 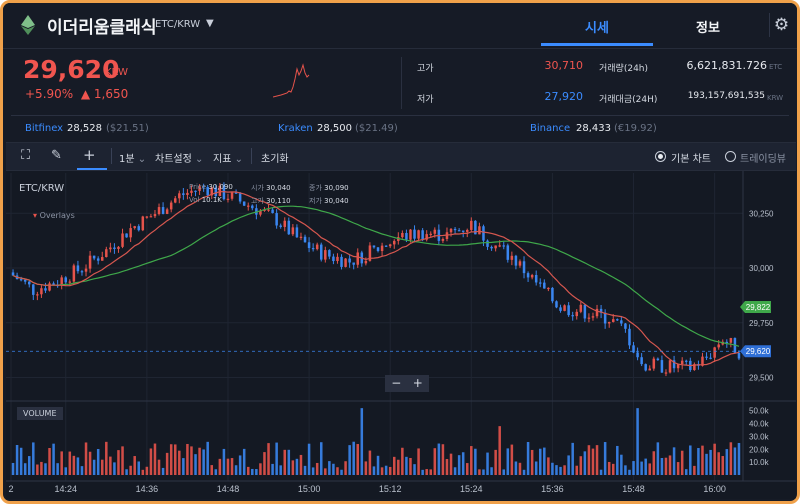 I want to click on interval-select: 1분 ⌄, so click(x=132, y=157).